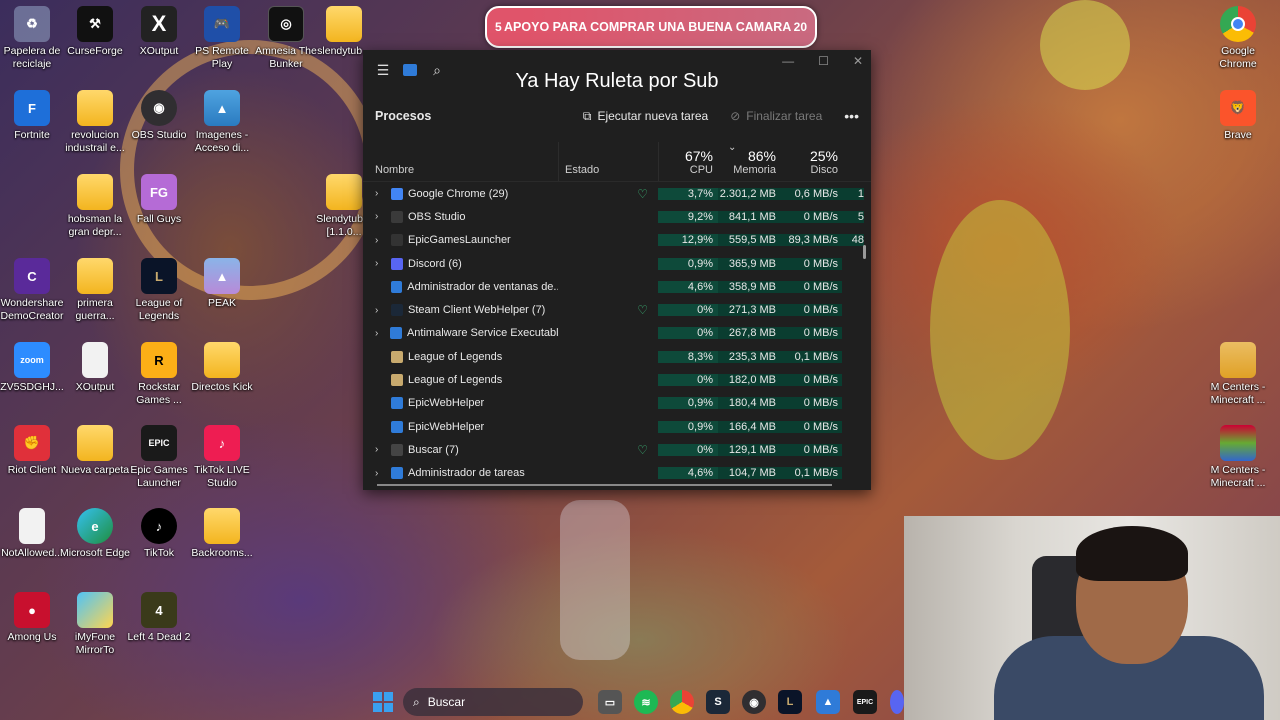 Image resolution: width=1280 pixels, height=720 pixels. I want to click on process-cpu-cell: 12,9%, so click(688, 240).